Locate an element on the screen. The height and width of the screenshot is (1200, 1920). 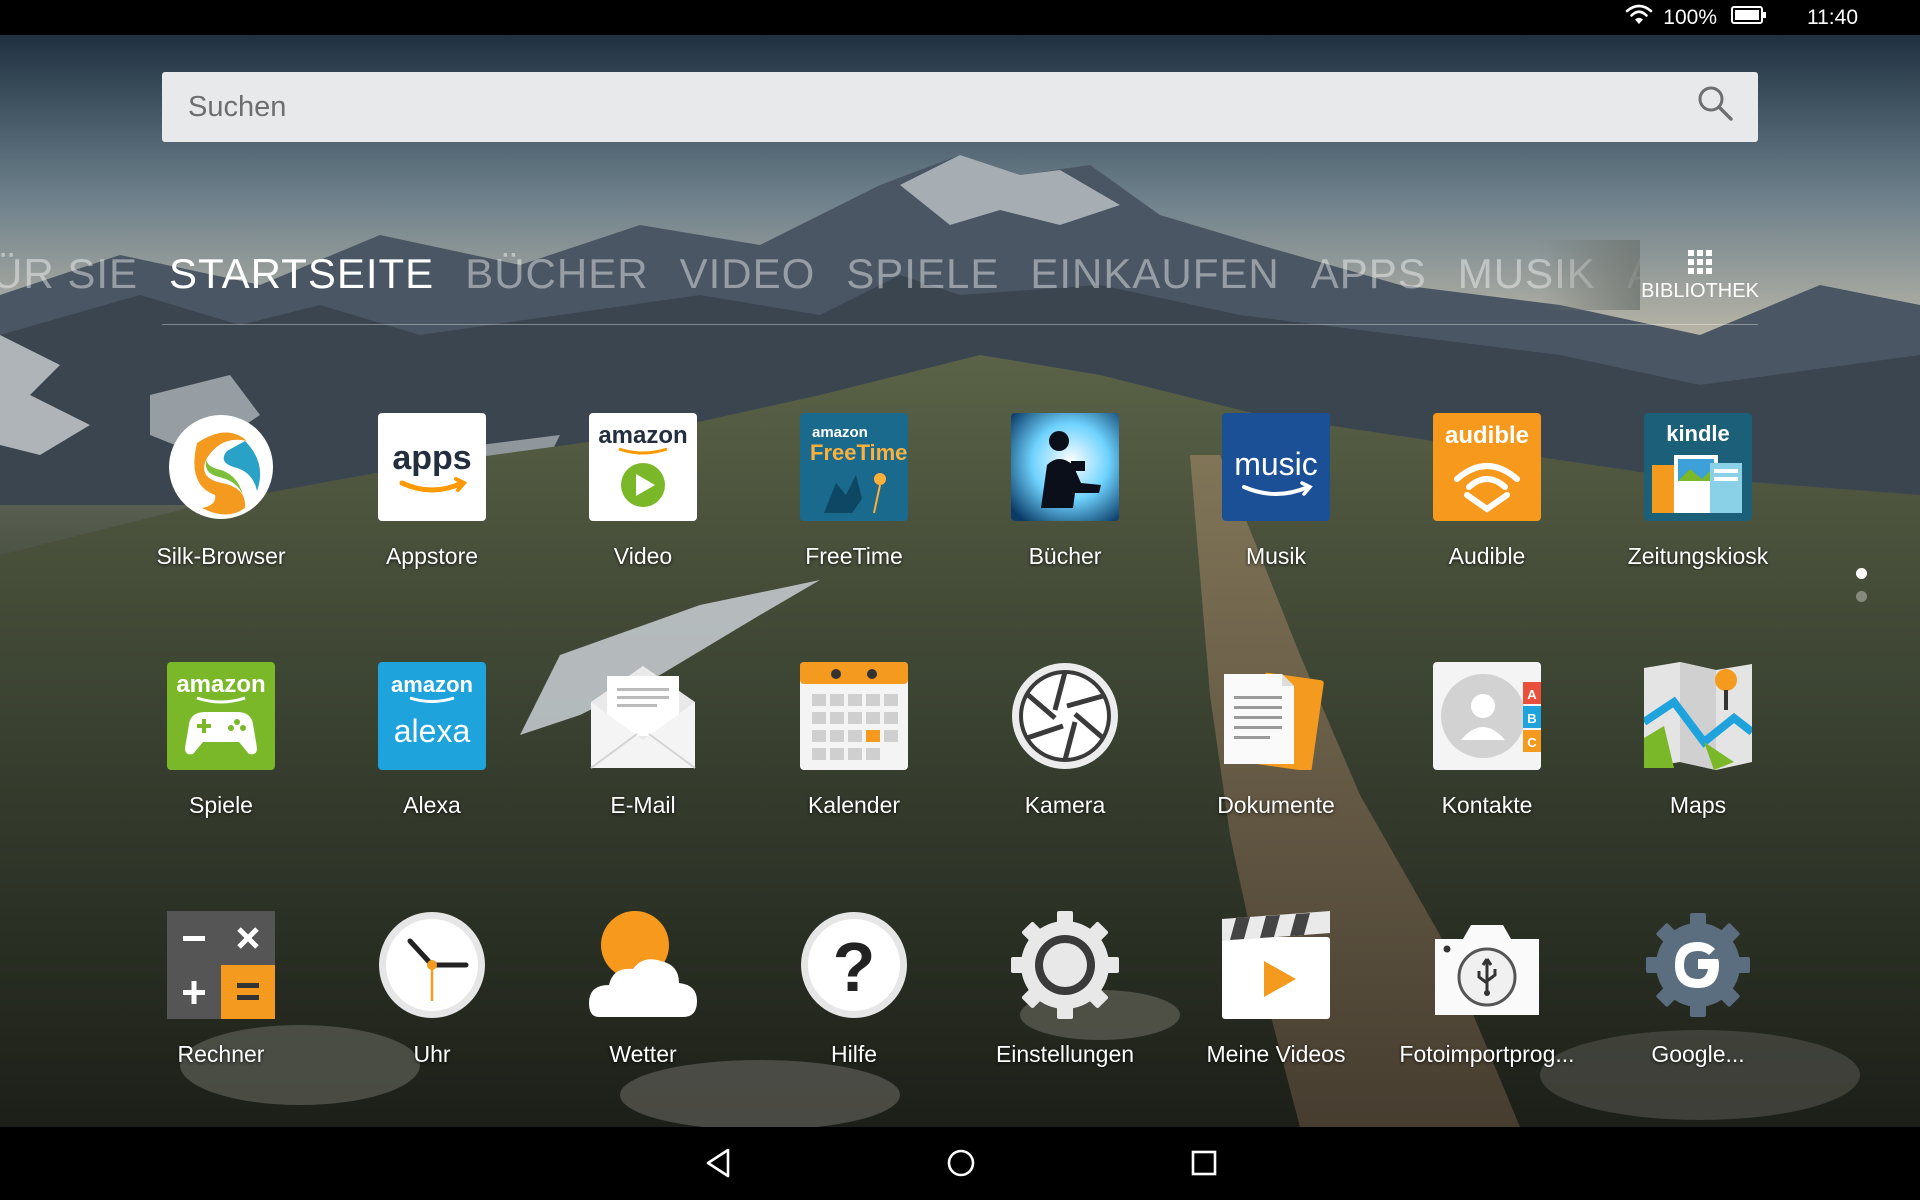
app-kalender: Kalender is located at coordinates (854, 740).